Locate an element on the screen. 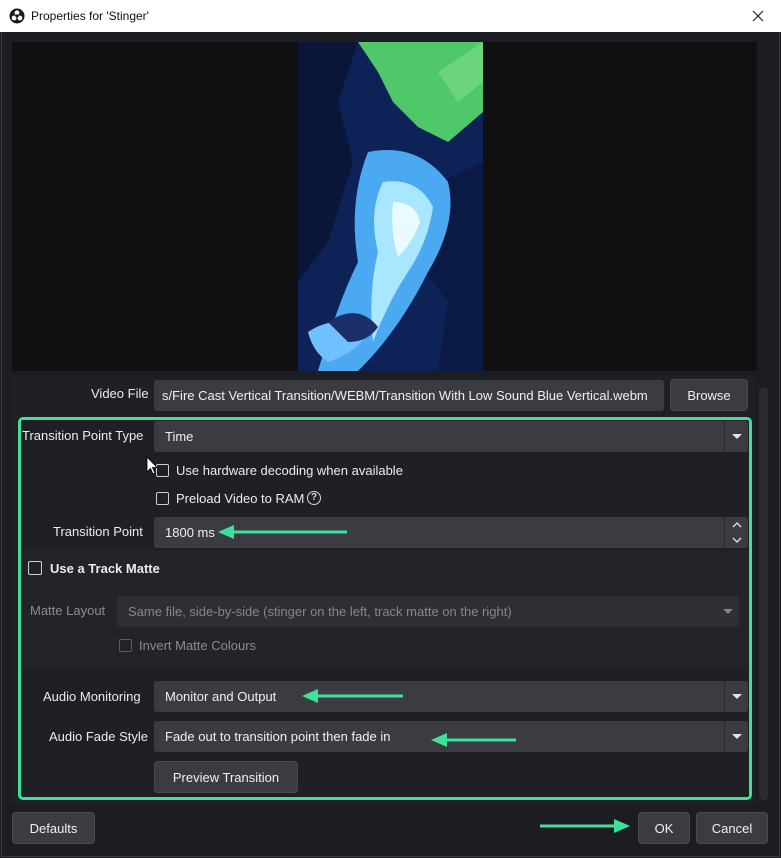 The width and height of the screenshot is (781, 858). ok-button: OK is located at coordinates (664, 828).